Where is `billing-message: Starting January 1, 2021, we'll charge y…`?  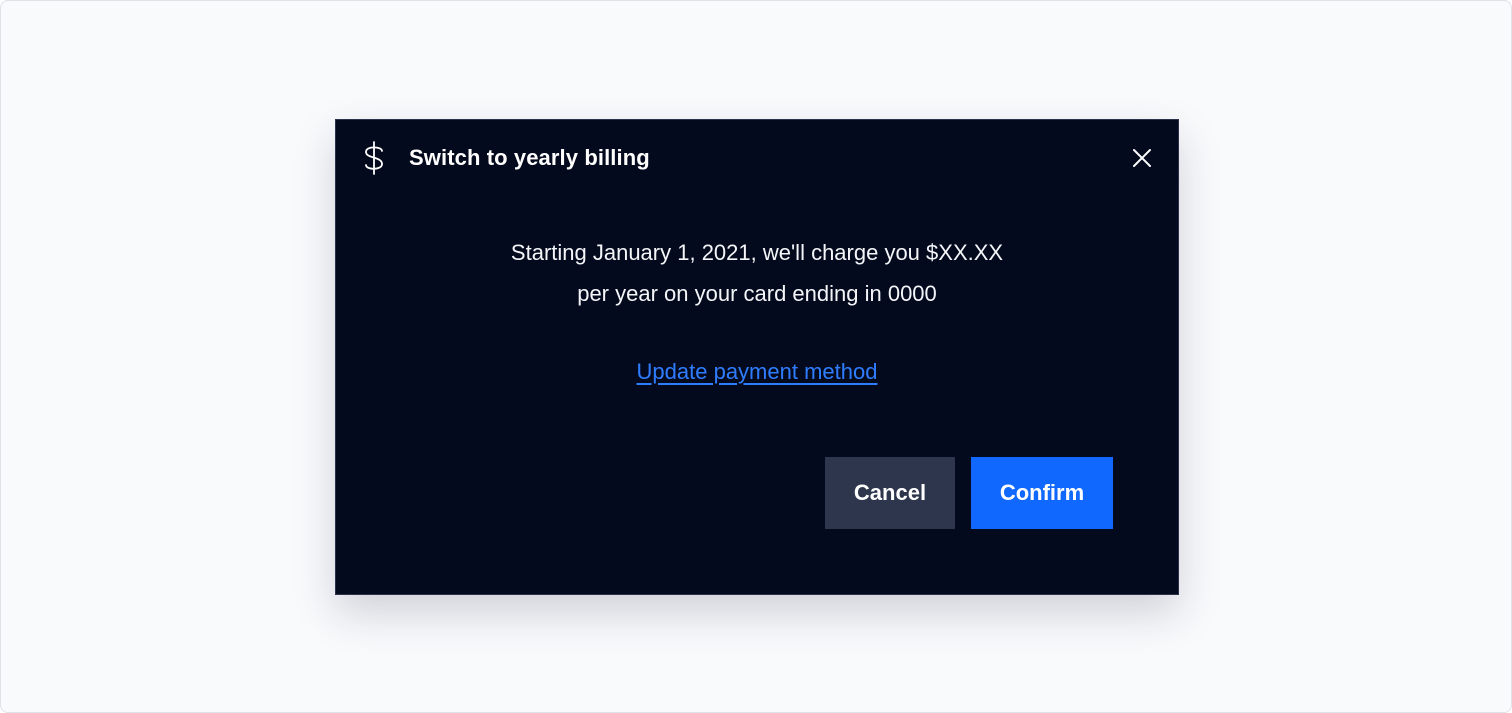
billing-message: Starting January 1, 2021, we'll charge y… is located at coordinates (757, 273).